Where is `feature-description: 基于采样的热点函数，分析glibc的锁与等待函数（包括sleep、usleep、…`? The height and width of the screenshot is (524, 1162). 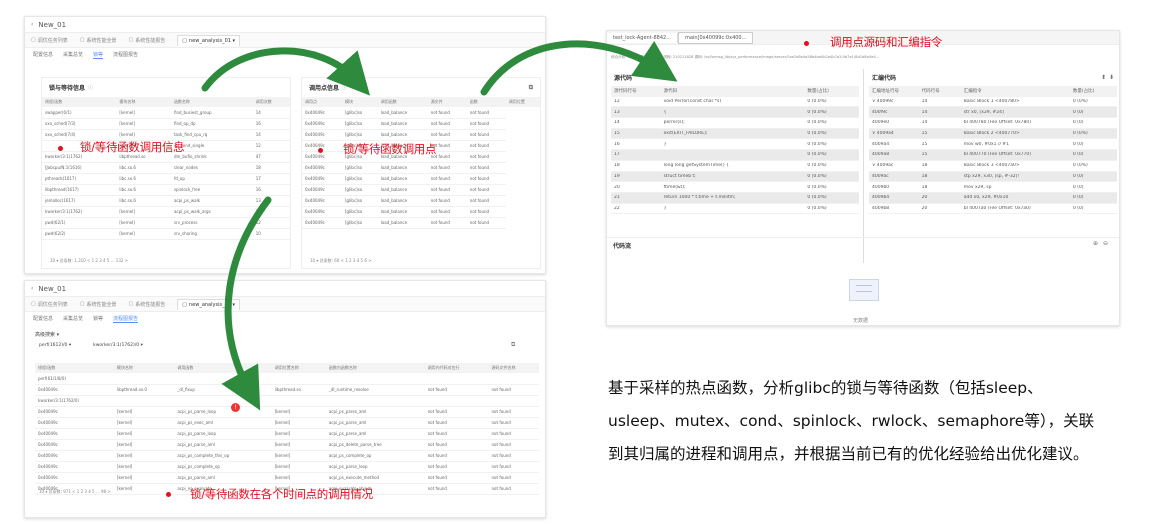
feature-description: 基于采样的热点函数，分析glibc的锁与等待函数（包括sleep、usleep、… is located at coordinates (851, 421).